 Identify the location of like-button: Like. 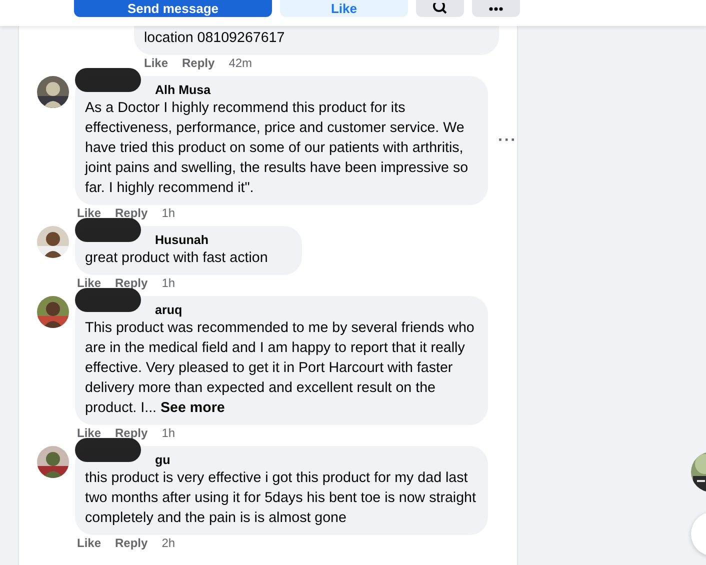
(344, 8).